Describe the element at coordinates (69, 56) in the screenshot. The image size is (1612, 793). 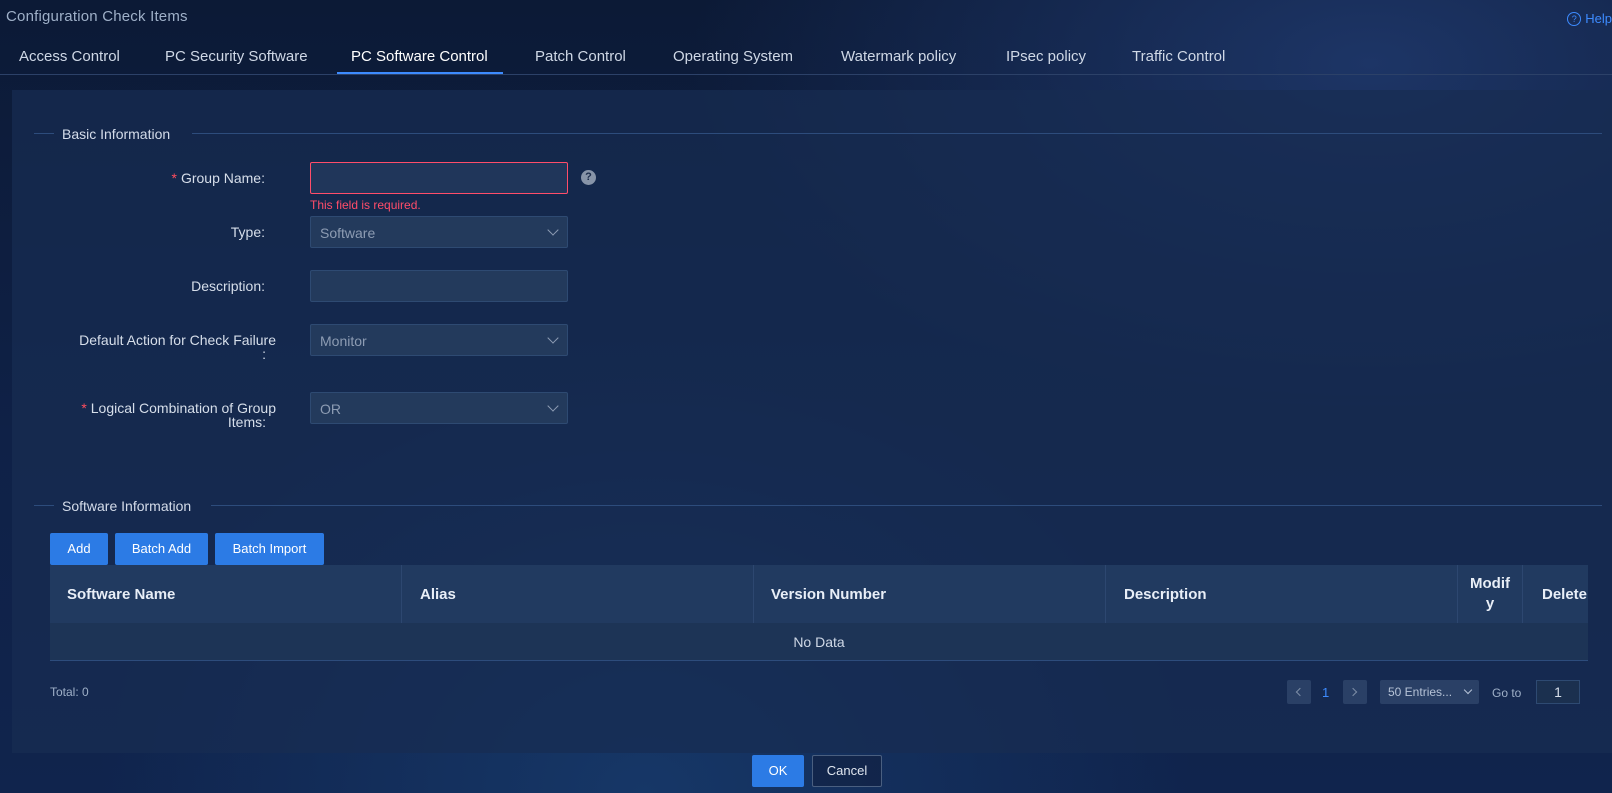
I see `tab-access-control: Access Control` at that location.